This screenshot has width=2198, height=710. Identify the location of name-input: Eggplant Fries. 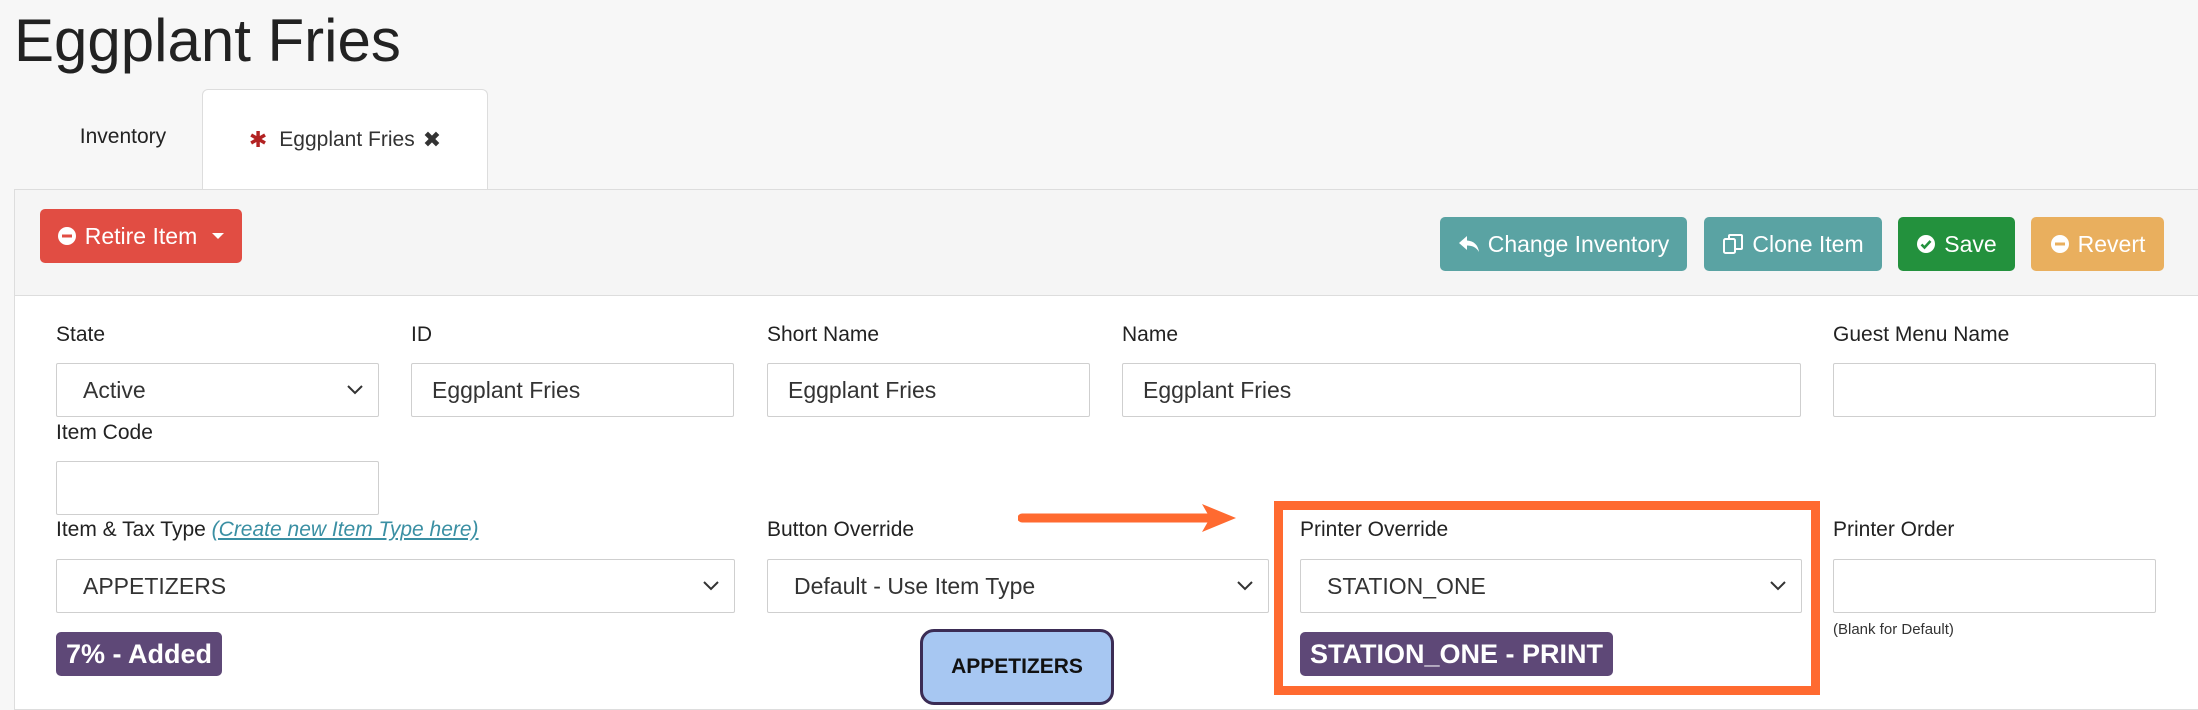
(1461, 390).